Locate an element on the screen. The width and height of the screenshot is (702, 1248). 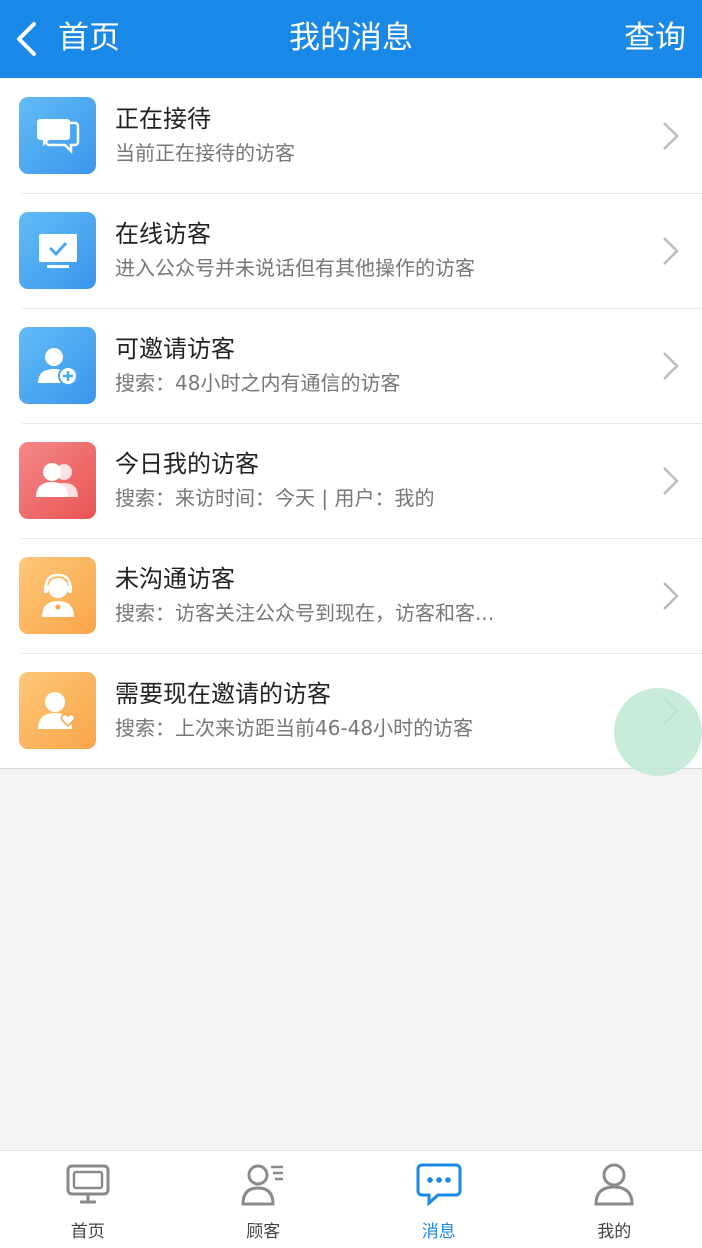
page-title: 我的消息 is located at coordinates (351, 38).